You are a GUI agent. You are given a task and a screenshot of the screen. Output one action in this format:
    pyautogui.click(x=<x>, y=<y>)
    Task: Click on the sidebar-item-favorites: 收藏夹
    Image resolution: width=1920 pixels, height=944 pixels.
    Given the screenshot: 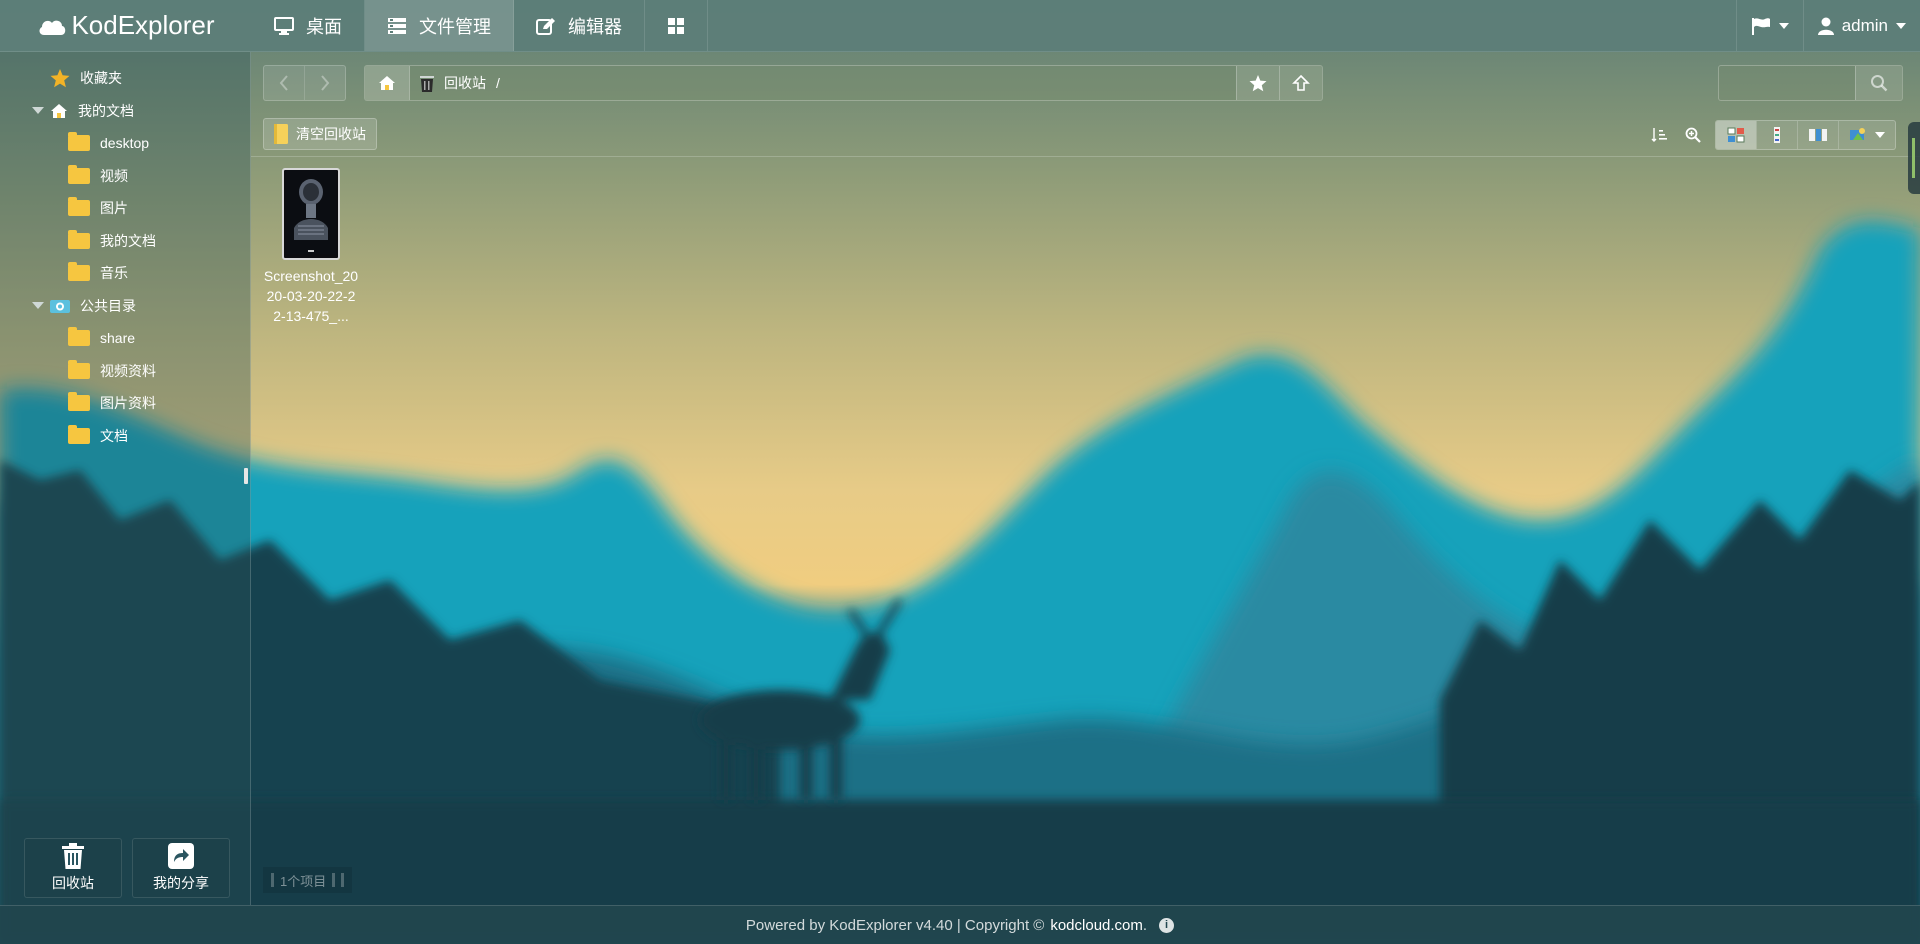 What is the action you would take?
    pyautogui.click(x=125, y=78)
    